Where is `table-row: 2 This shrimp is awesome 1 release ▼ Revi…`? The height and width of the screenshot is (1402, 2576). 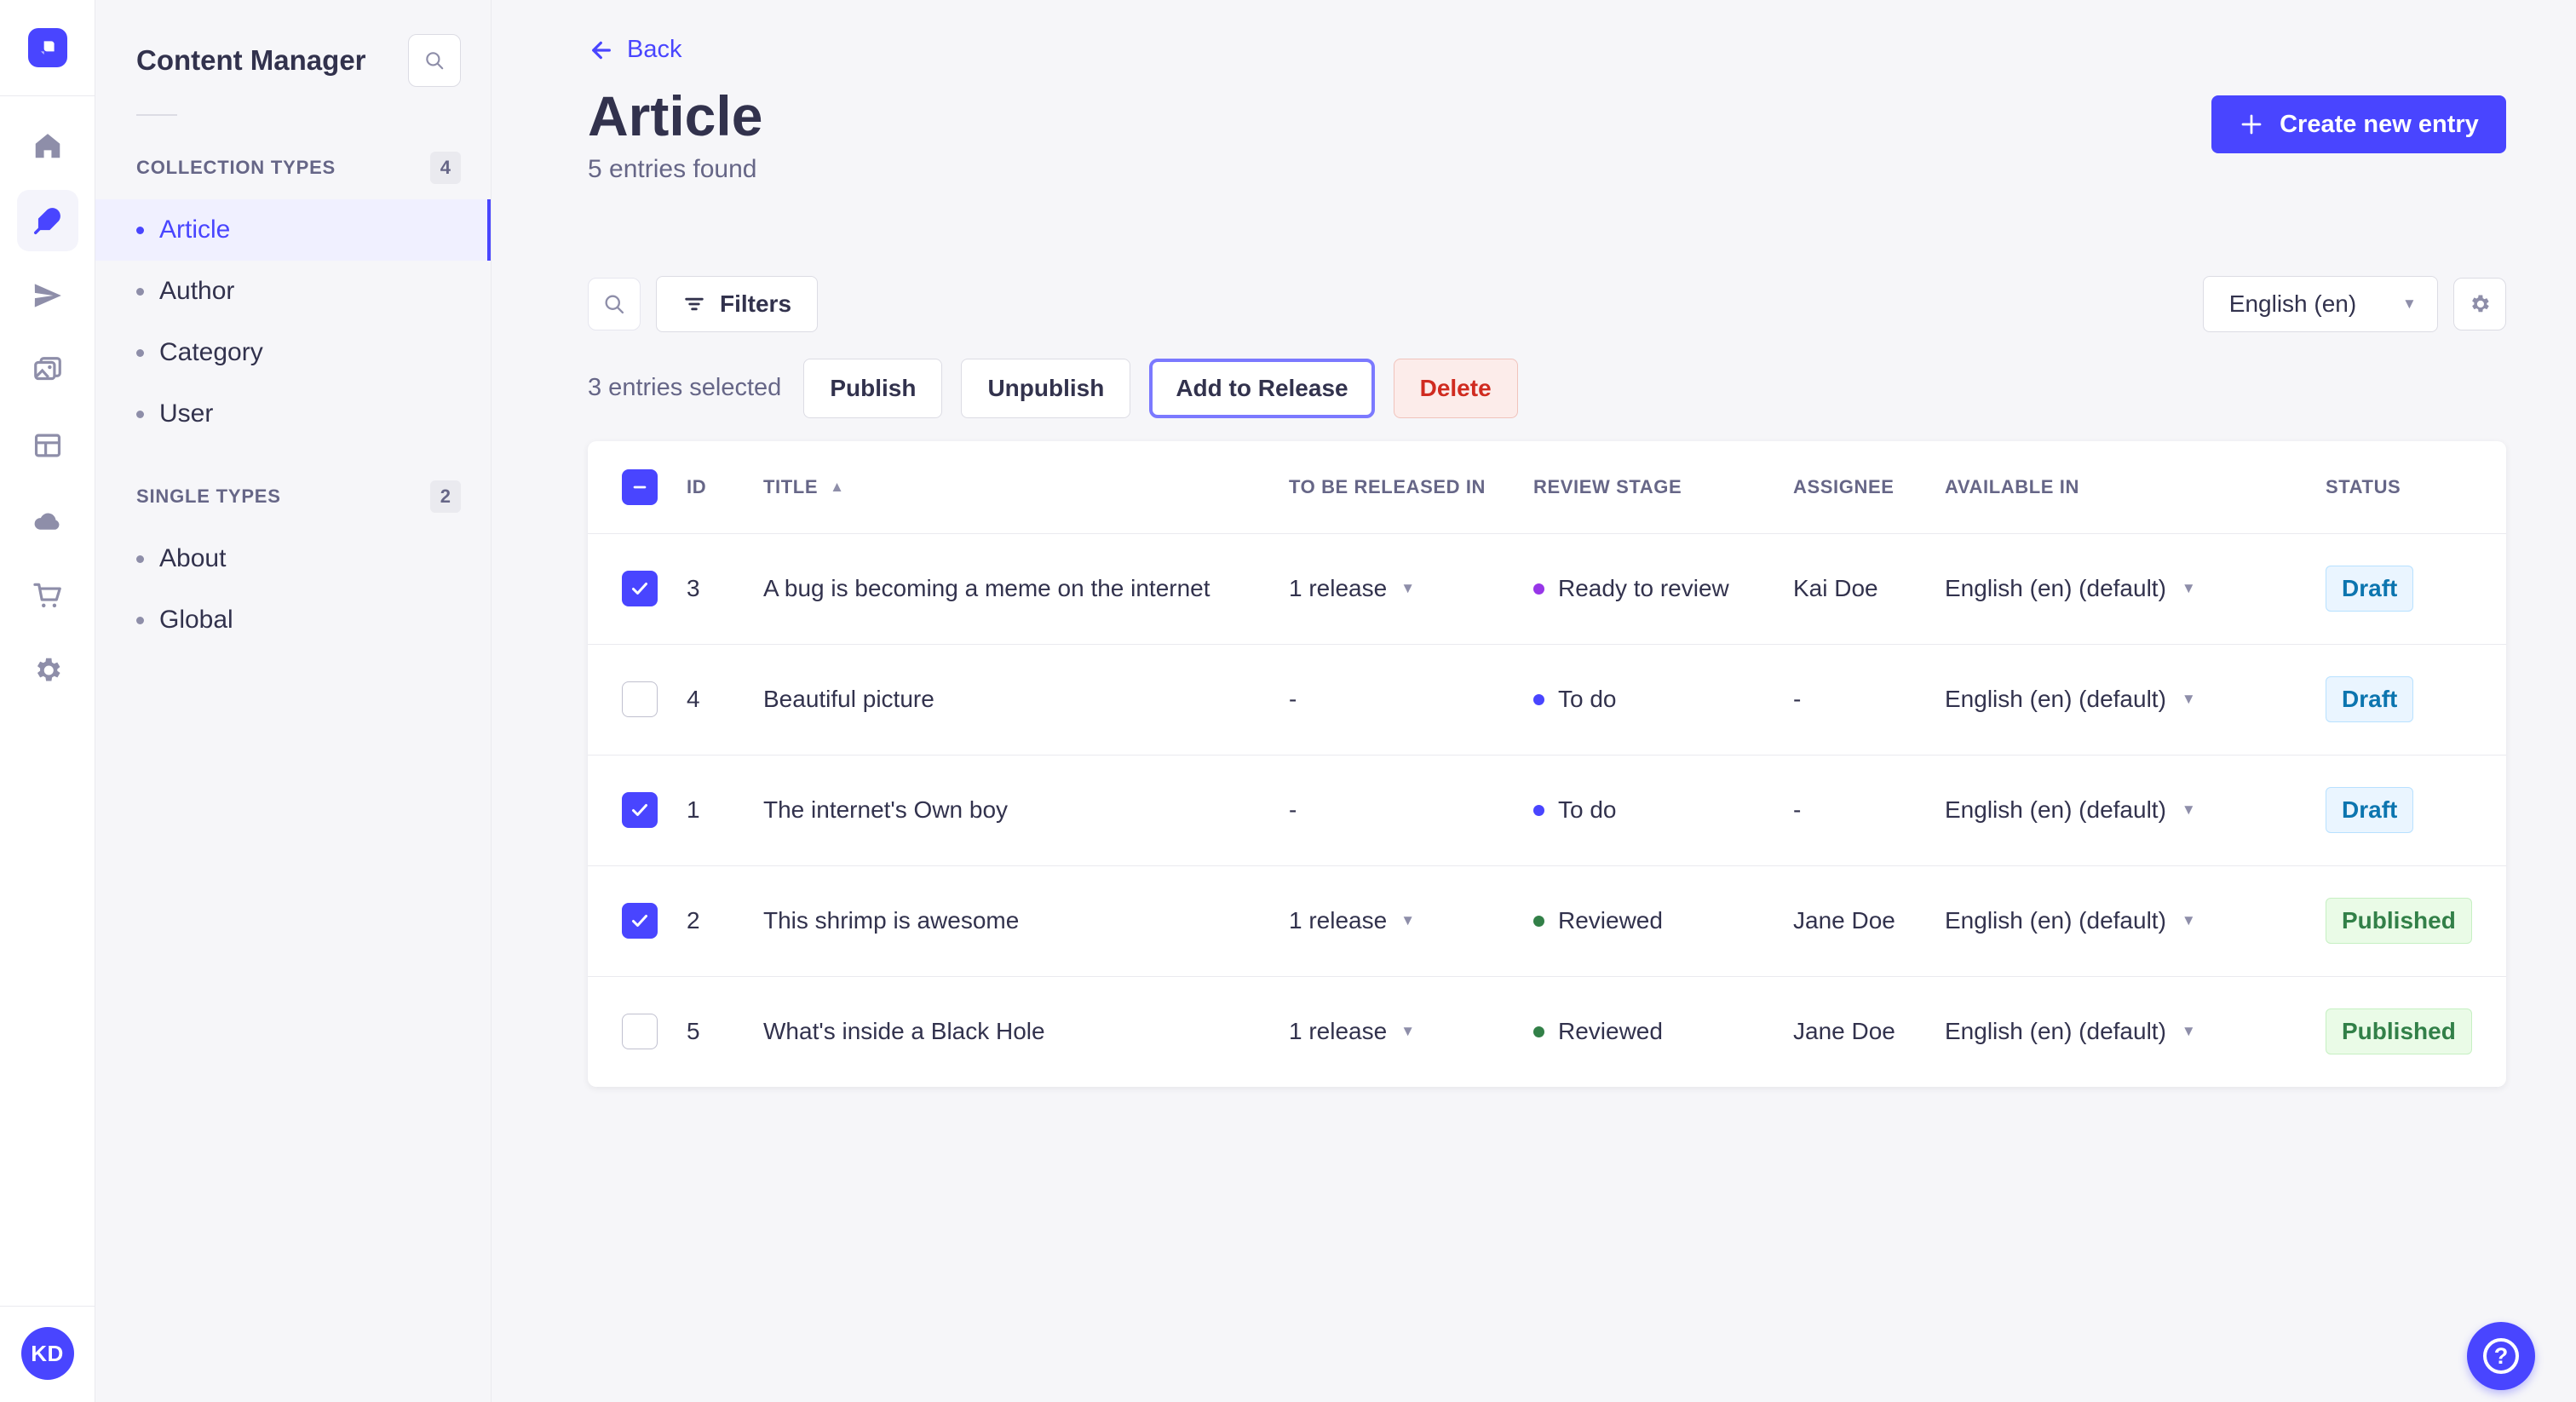
table-row: 2 This shrimp is awesome 1 release ▼ Revi… is located at coordinates (1547, 921).